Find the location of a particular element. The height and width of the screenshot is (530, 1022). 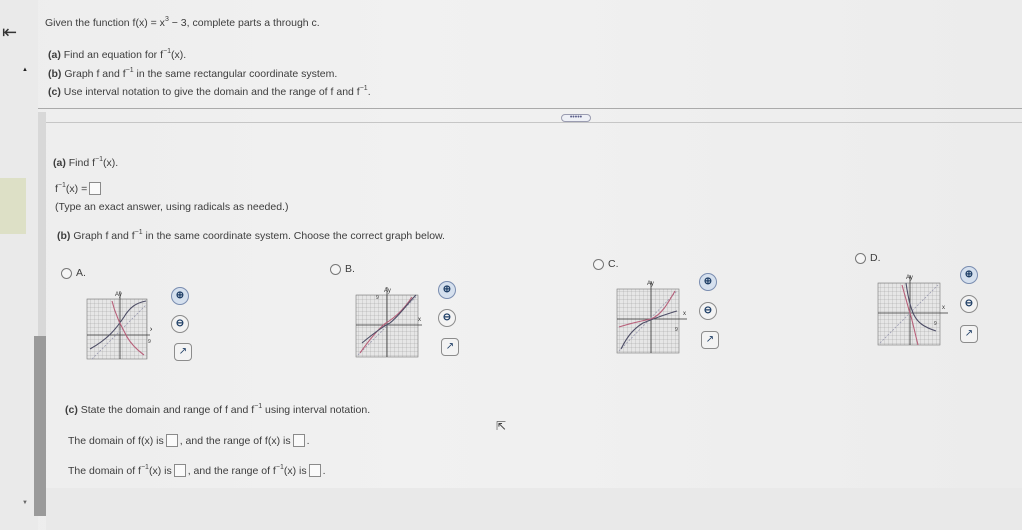

problem-part-a: (a) Find an equation for f−1(x). is located at coordinates (117, 54).